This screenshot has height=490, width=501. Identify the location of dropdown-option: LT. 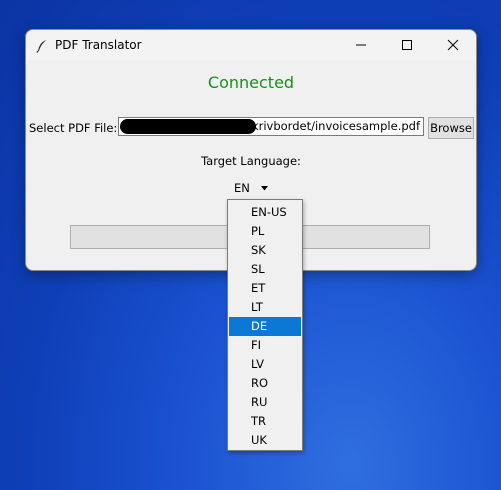
(265, 307).